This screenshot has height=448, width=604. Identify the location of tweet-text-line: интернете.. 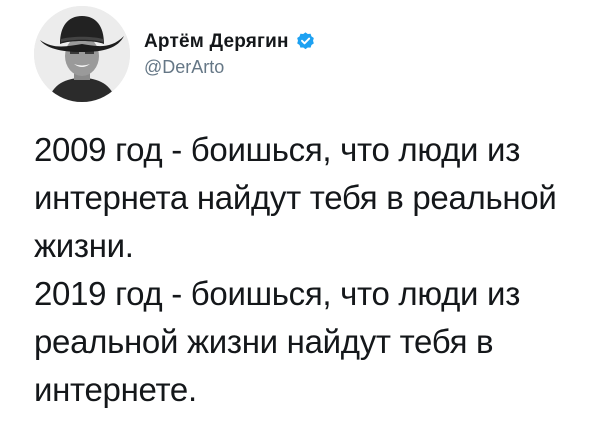
(115, 389).